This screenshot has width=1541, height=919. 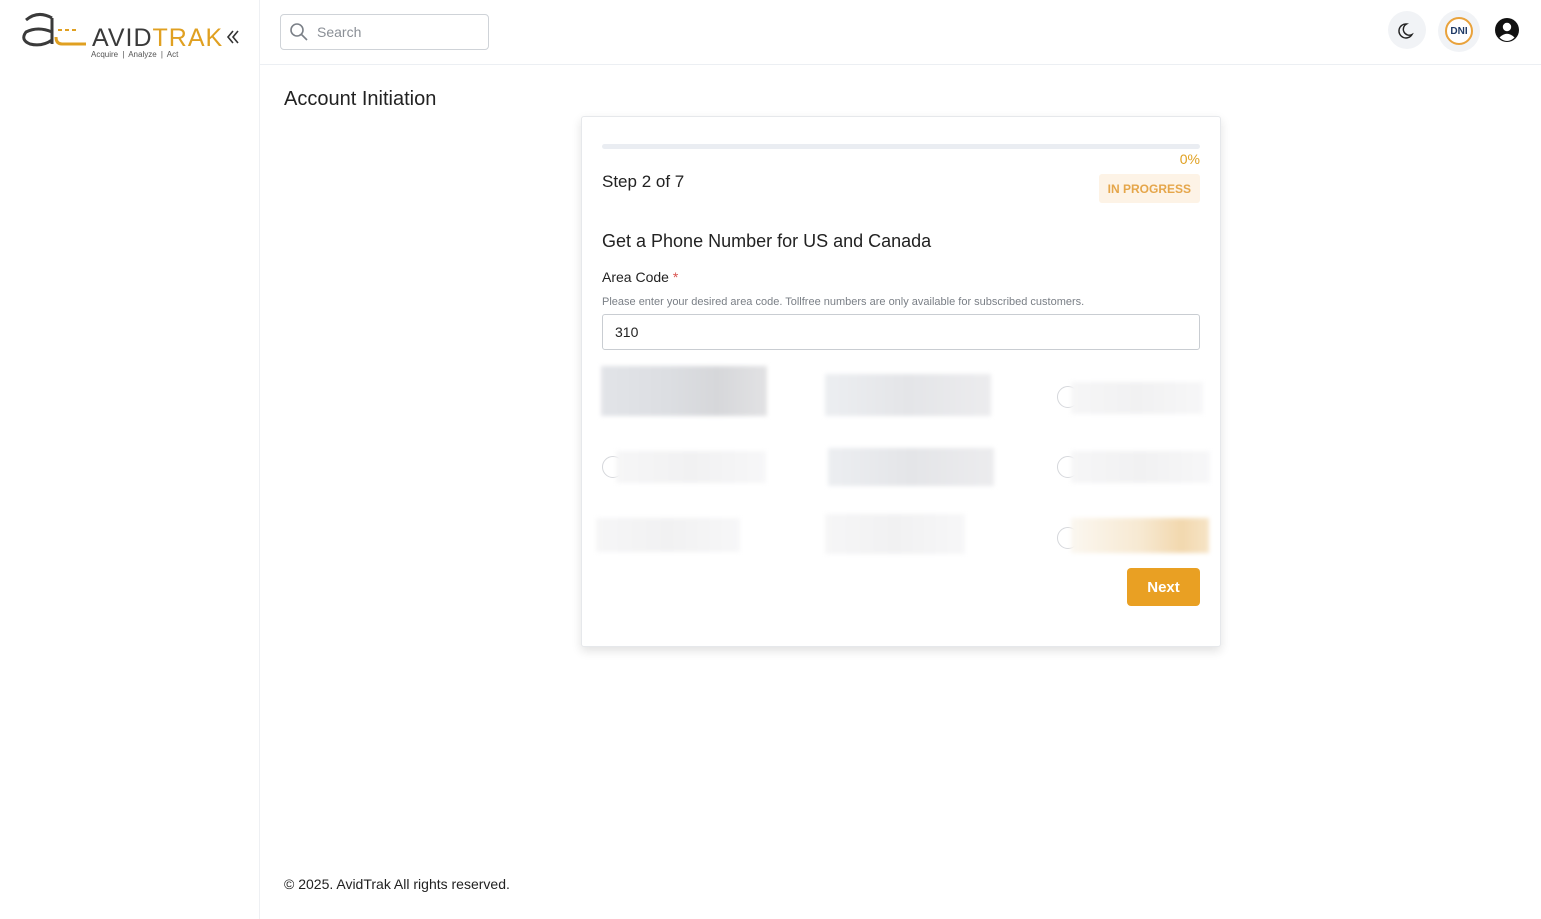 I want to click on next-button: Next, so click(x=1163, y=587).